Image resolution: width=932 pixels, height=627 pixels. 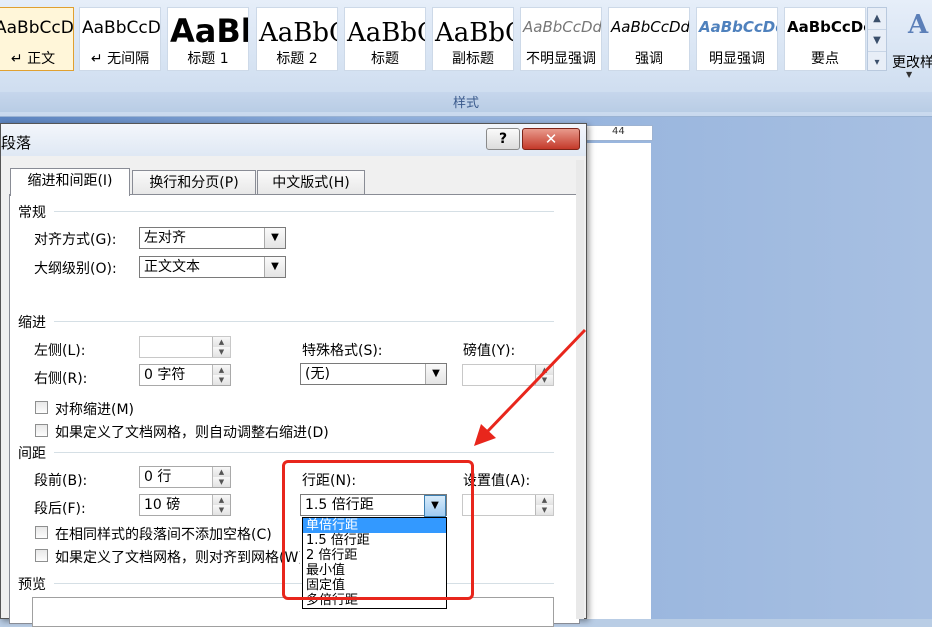 What do you see at coordinates (374, 525) in the screenshot?
I see `line-spacing-option: 单倍行距` at bounding box center [374, 525].